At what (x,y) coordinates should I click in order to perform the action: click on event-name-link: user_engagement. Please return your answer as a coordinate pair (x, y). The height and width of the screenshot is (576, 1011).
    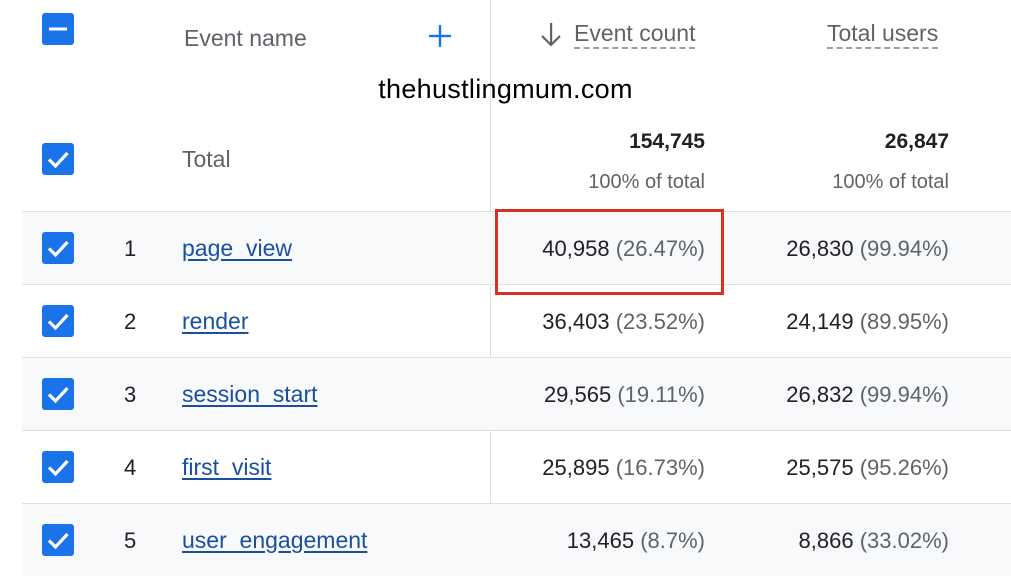
    Looking at the image, I should click on (274, 540).